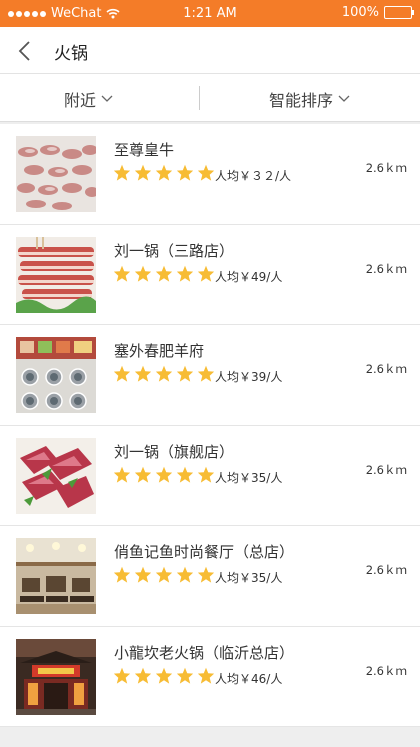 The height and width of the screenshot is (747, 420). I want to click on list-item: 至尊皇牛 人均￥３２/人 2.6ｋｍ, so click(210, 174).